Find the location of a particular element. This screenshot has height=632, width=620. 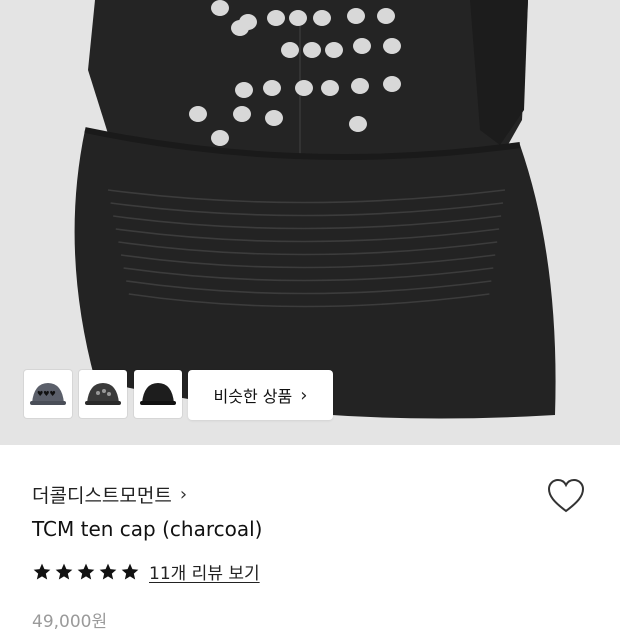

cap-thumbnail-black is located at coordinates (158, 394).